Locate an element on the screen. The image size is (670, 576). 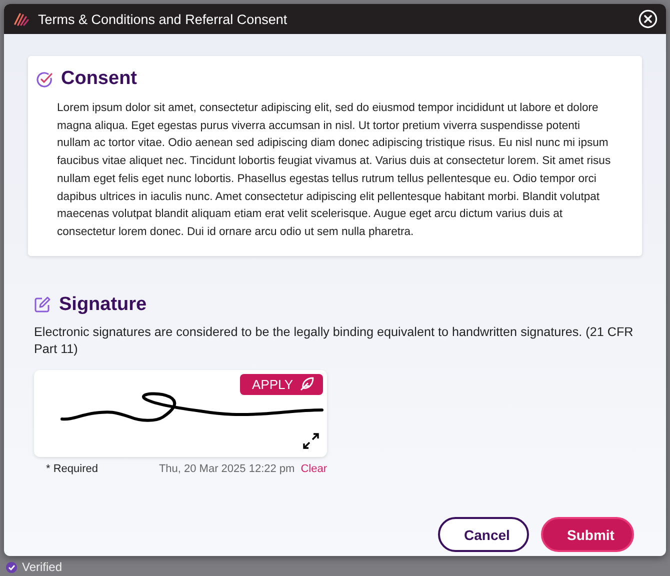
expand-button is located at coordinates (311, 440).